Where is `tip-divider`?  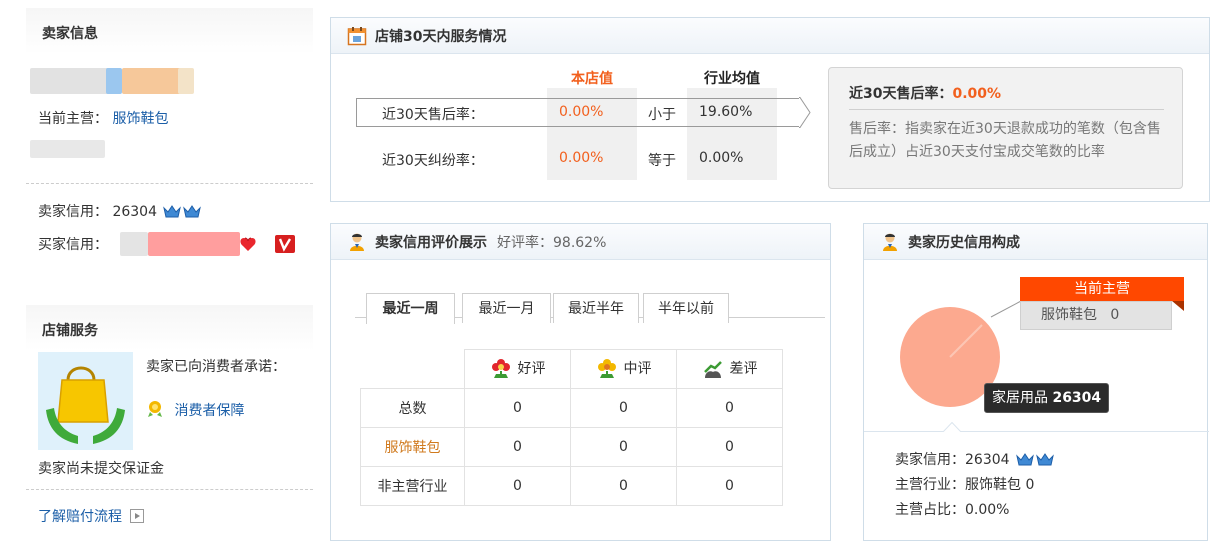 tip-divider is located at coordinates (1006, 109).